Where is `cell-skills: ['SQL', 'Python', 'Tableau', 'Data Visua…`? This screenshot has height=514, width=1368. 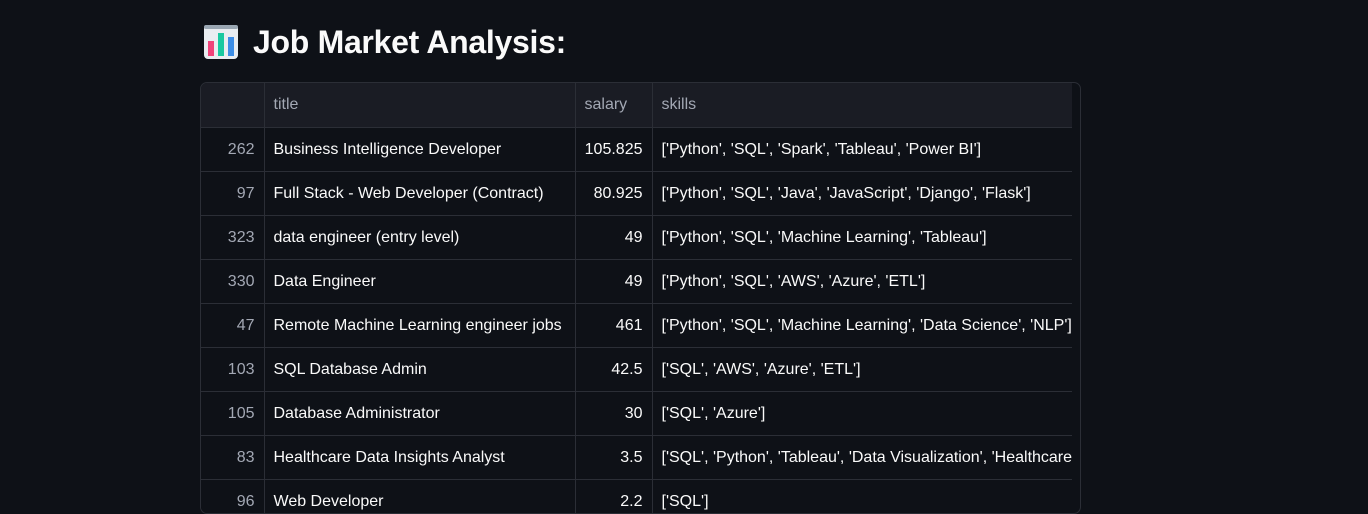
cell-skills: ['SQL', 'Python', 'Tableau', 'Data Visua… is located at coordinates (862, 458).